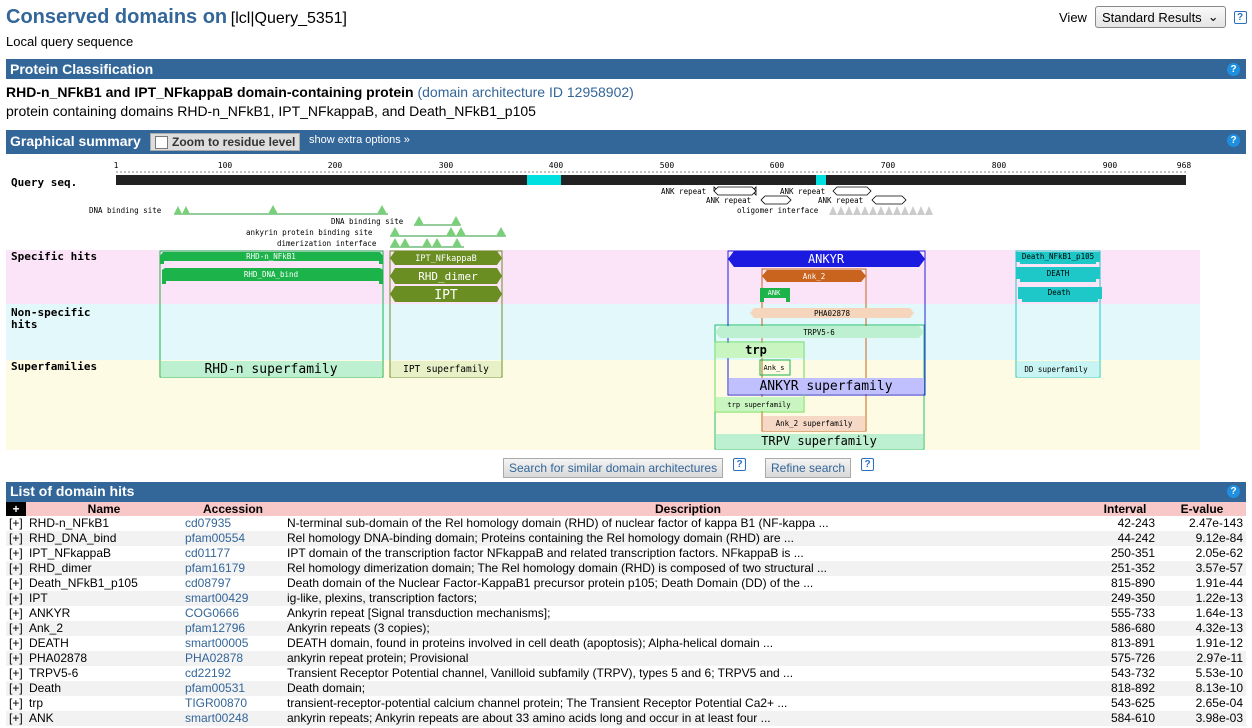 This screenshot has width=1252, height=728. Describe the element at coordinates (36, 703) in the screenshot. I see `hit-name: trp` at that location.